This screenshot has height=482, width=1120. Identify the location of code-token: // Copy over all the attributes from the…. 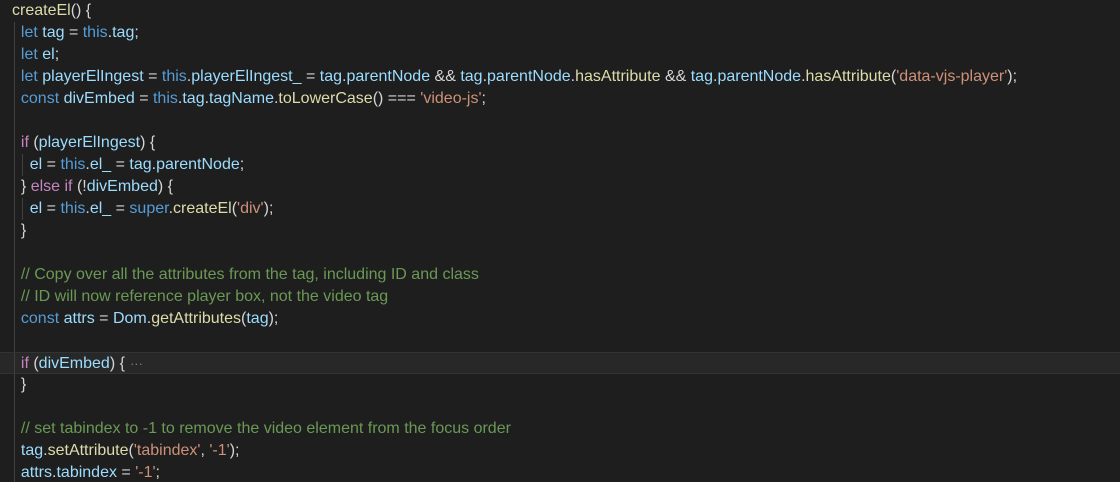
(249, 274).